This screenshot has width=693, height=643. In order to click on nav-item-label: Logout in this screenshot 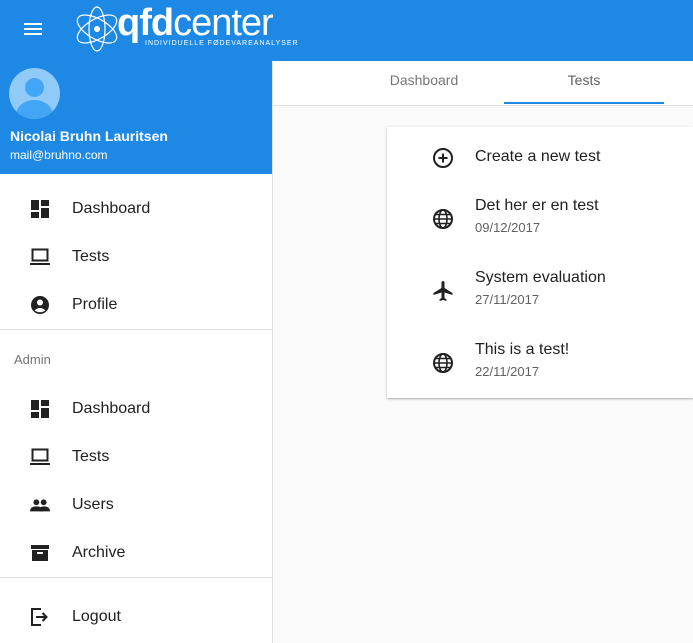, I will do `click(96, 616)`.